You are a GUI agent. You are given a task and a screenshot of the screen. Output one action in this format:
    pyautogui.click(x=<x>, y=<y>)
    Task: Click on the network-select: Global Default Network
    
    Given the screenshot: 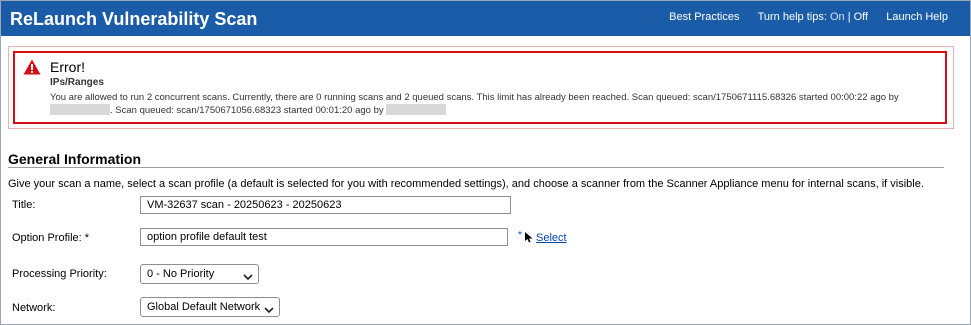 What is the action you would take?
    pyautogui.click(x=210, y=307)
    